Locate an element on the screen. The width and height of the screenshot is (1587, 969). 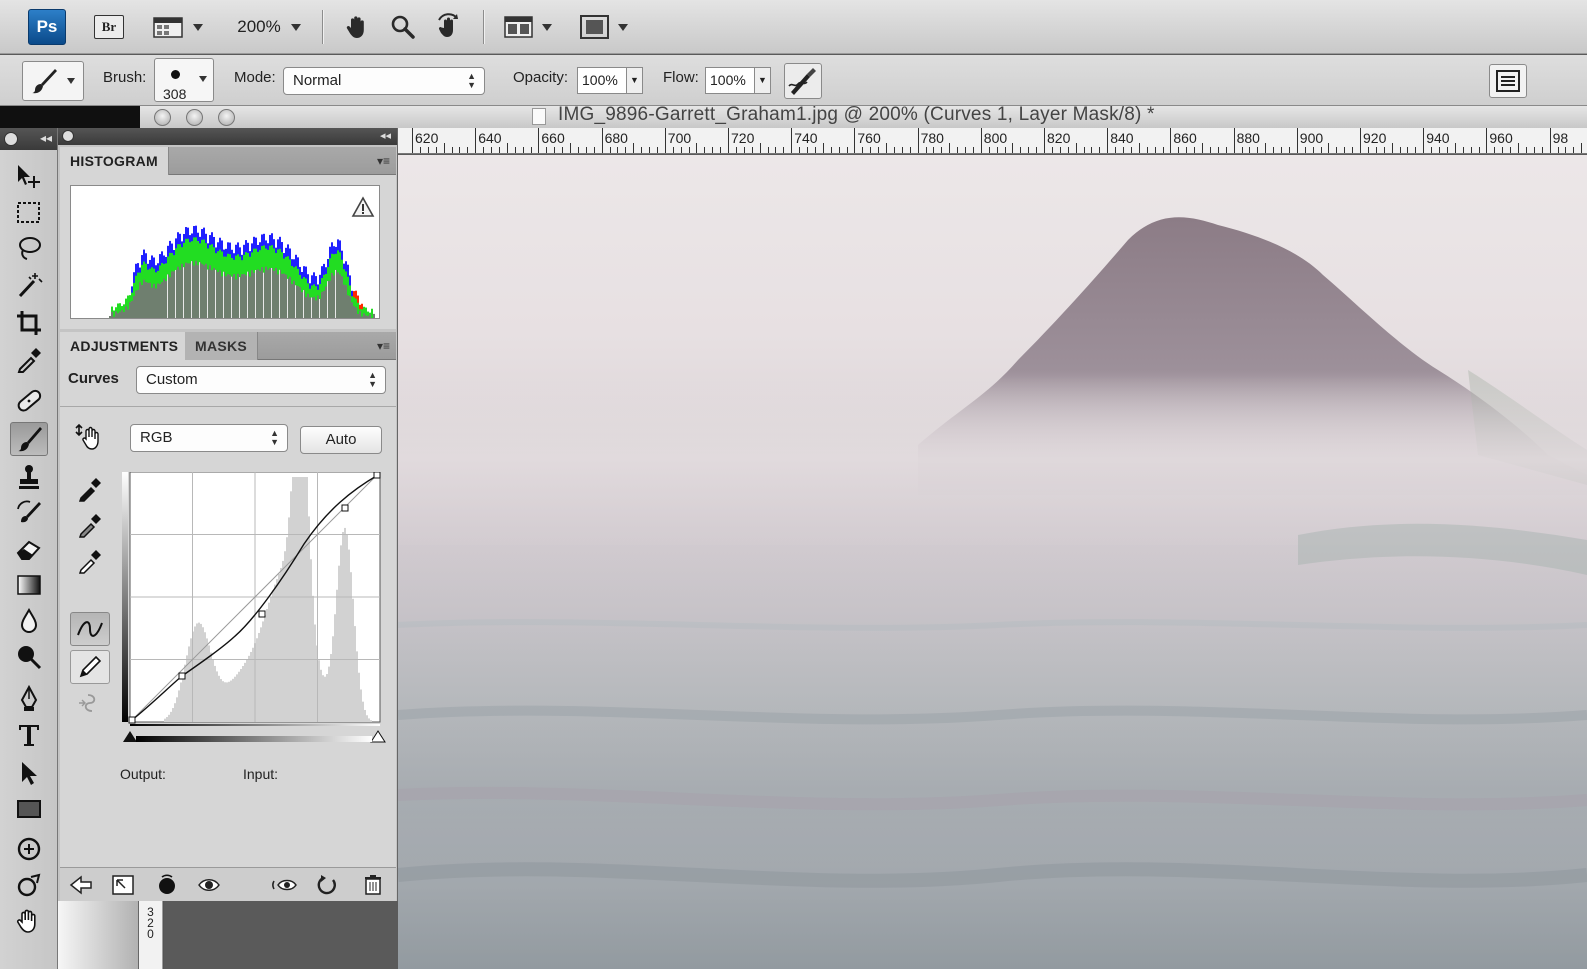
hand-tool is located at coordinates (29, 921).